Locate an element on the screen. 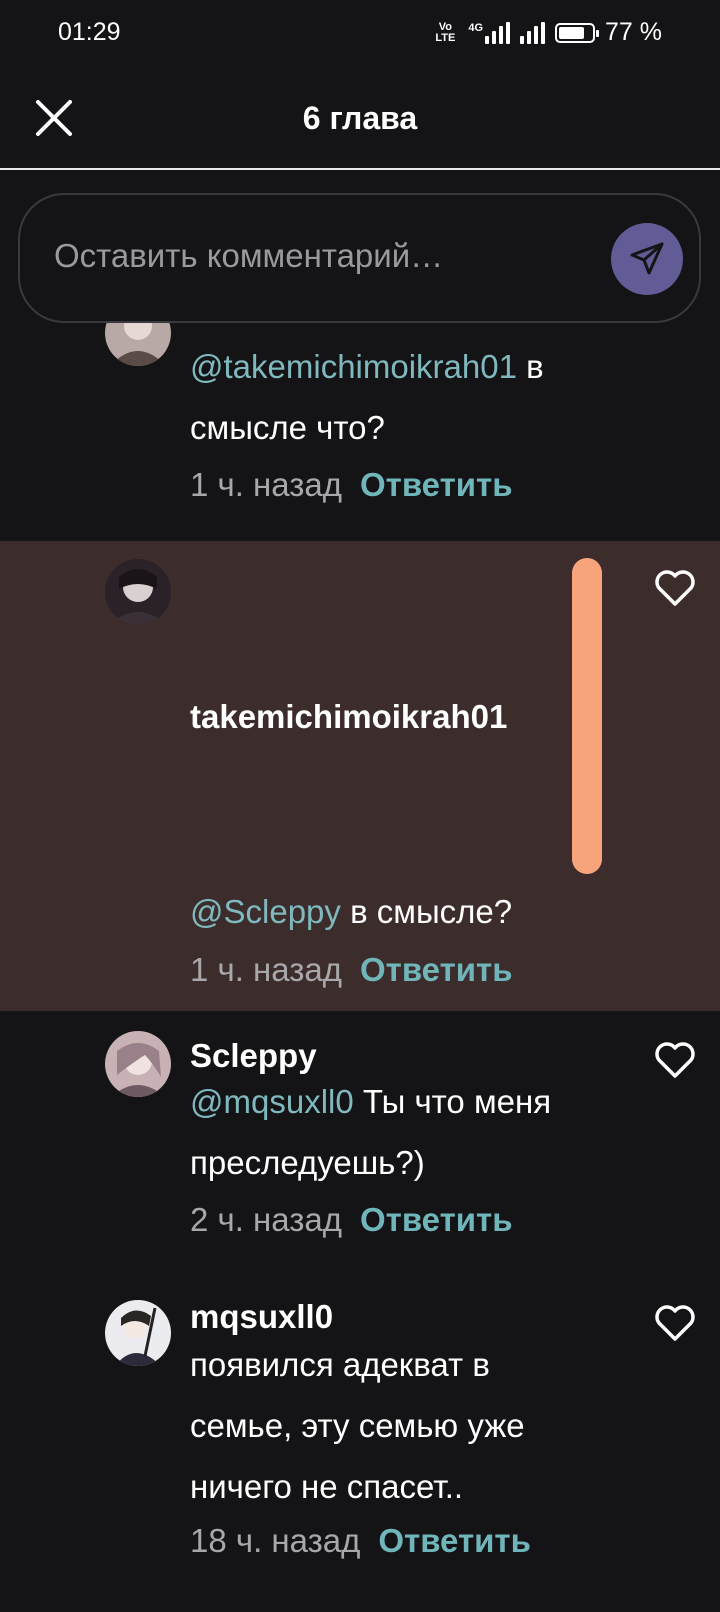  send-icon is located at coordinates (647, 258).